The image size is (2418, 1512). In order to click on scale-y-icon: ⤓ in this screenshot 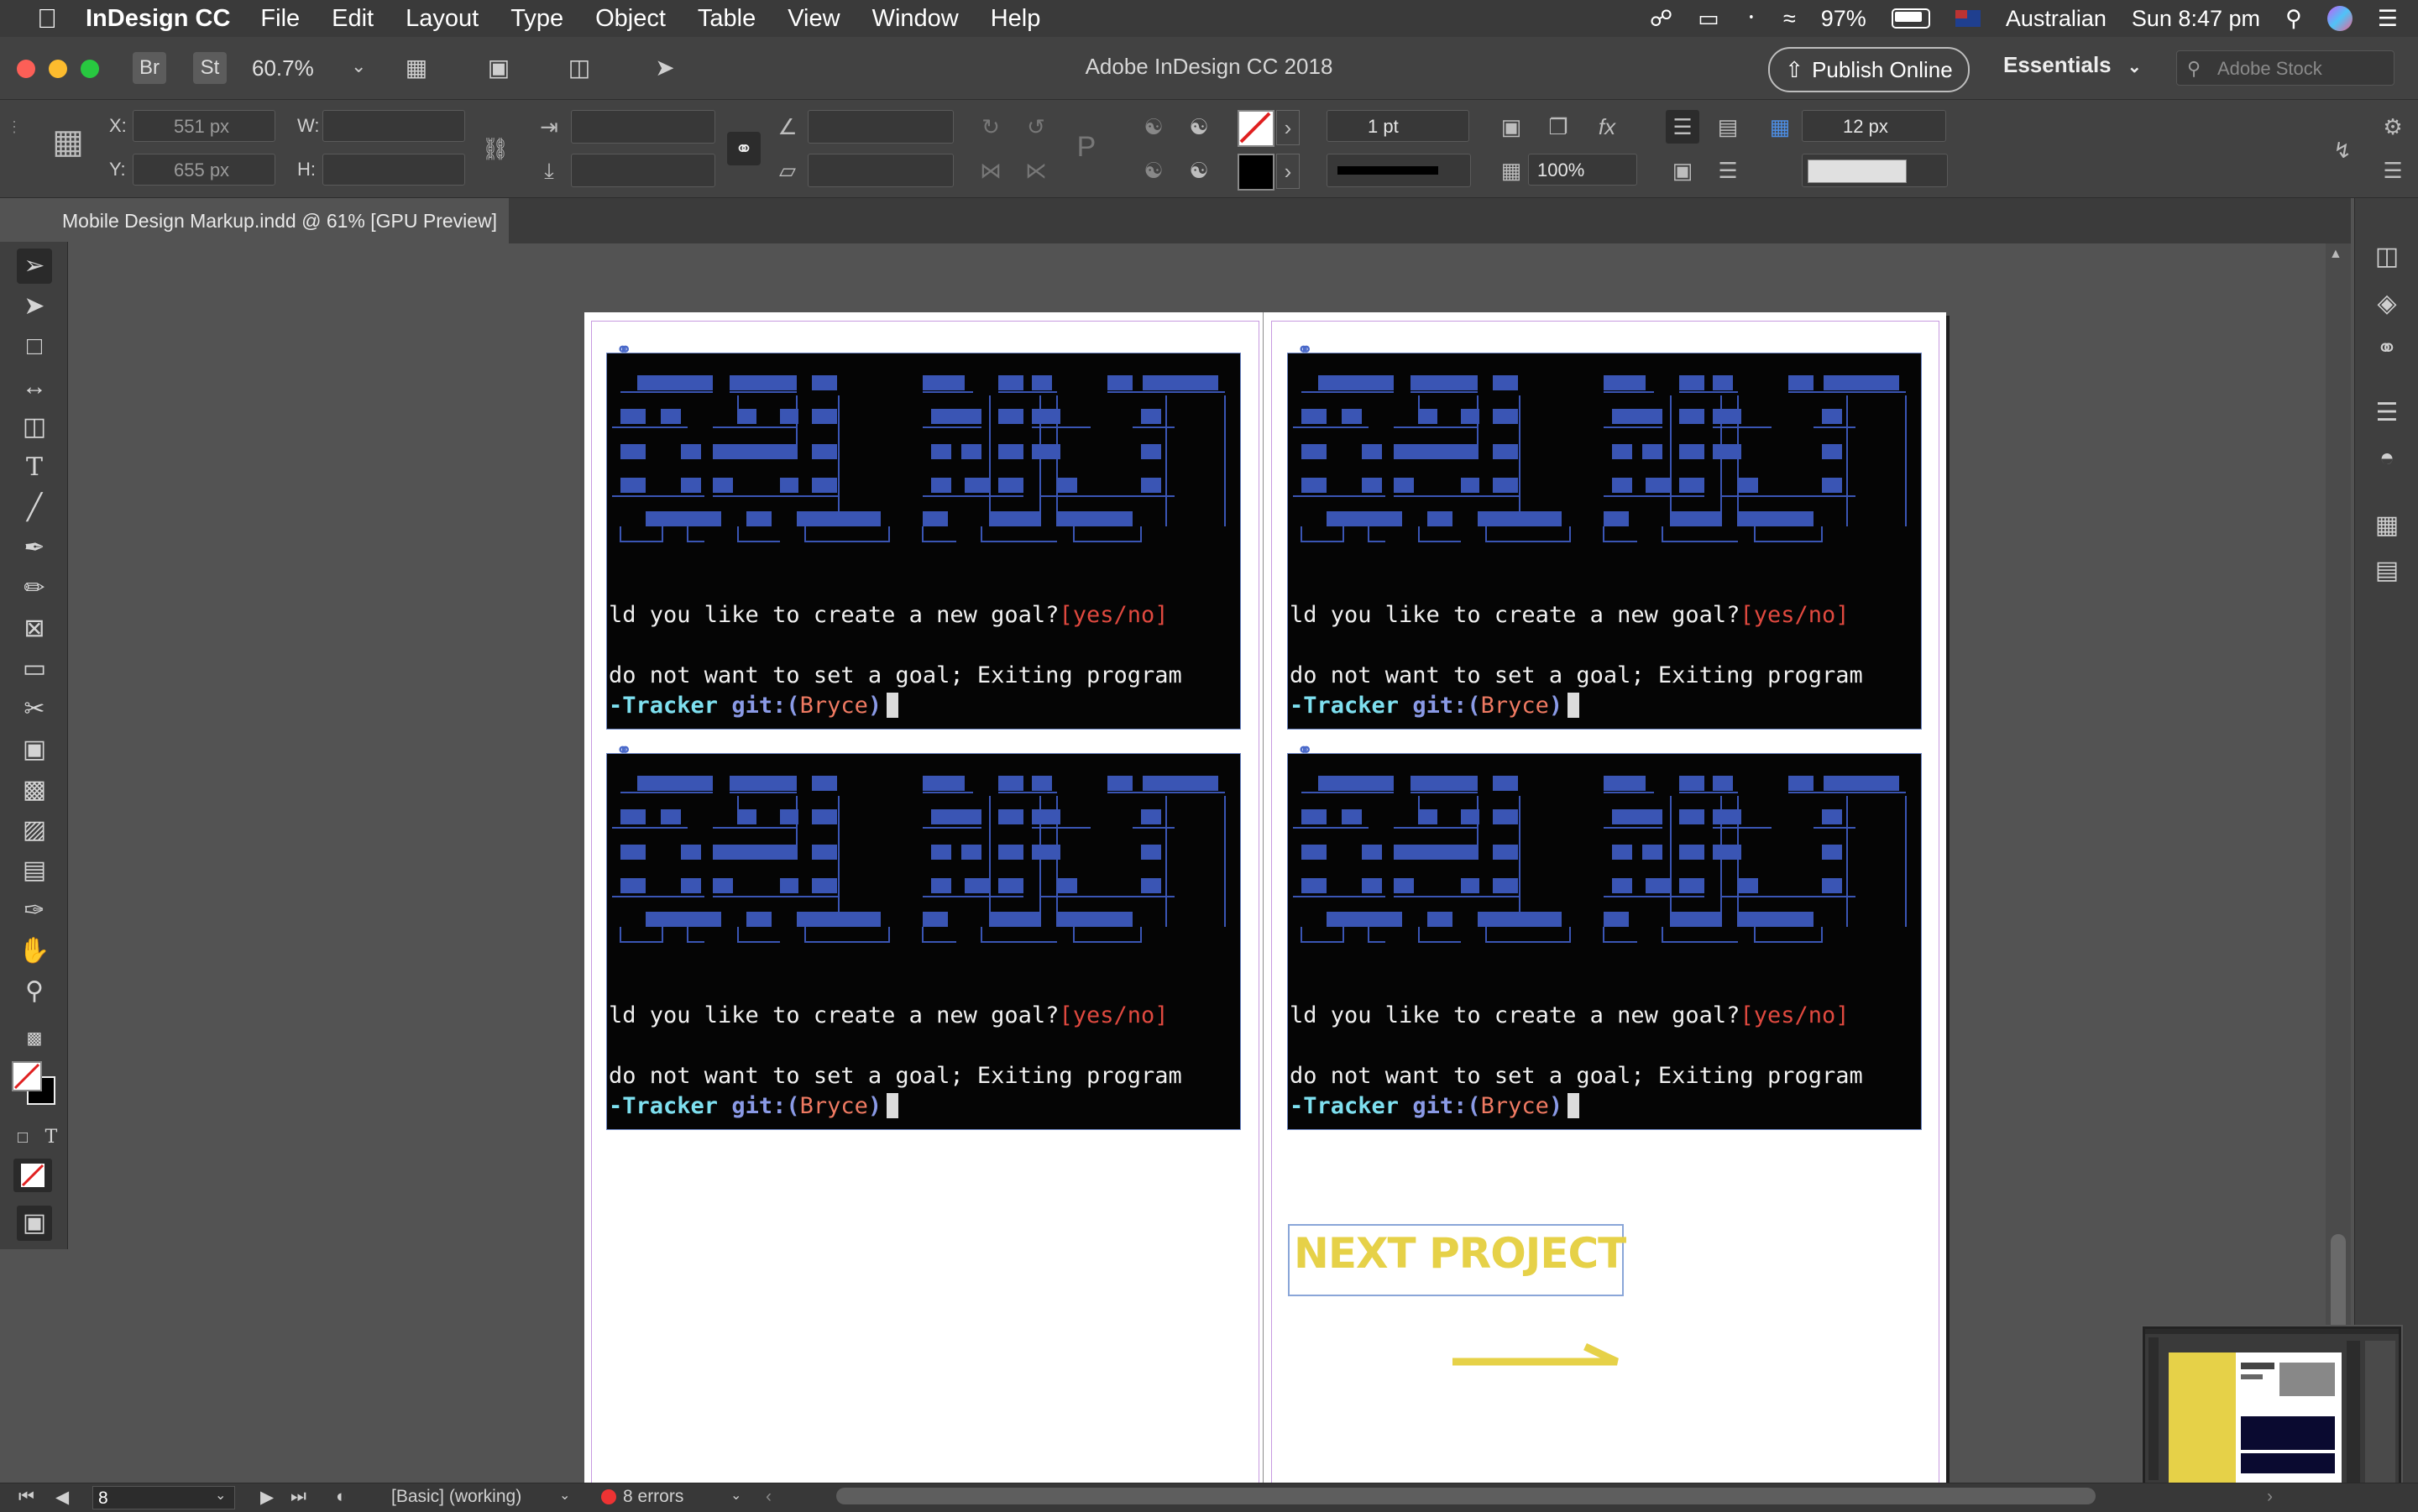, I will do `click(549, 170)`.